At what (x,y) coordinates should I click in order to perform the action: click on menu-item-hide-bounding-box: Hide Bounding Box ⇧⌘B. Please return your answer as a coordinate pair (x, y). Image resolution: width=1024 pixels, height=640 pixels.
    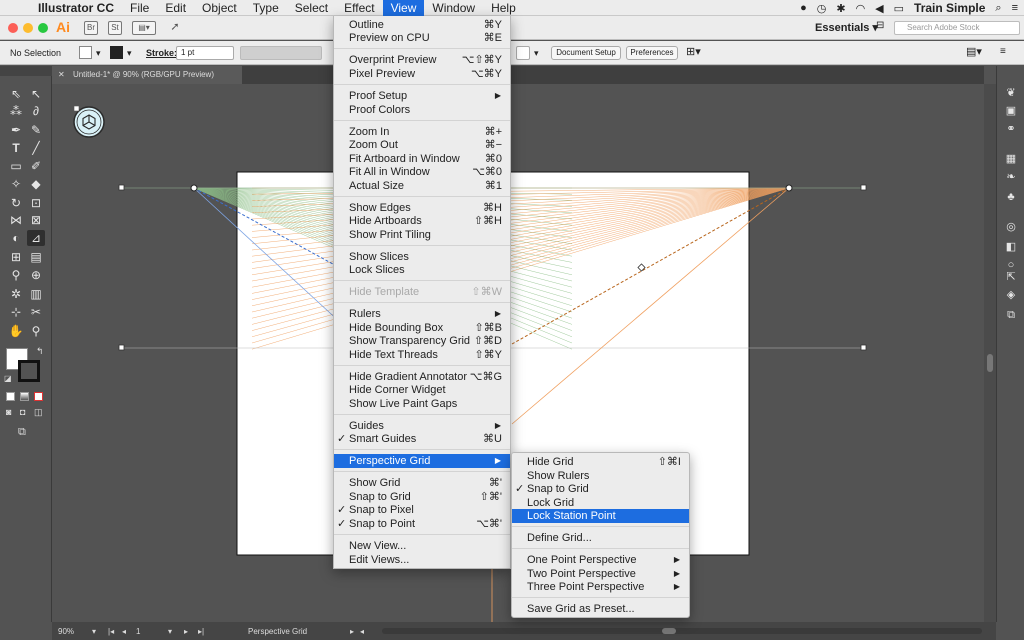
    Looking at the image, I should click on (422, 328).